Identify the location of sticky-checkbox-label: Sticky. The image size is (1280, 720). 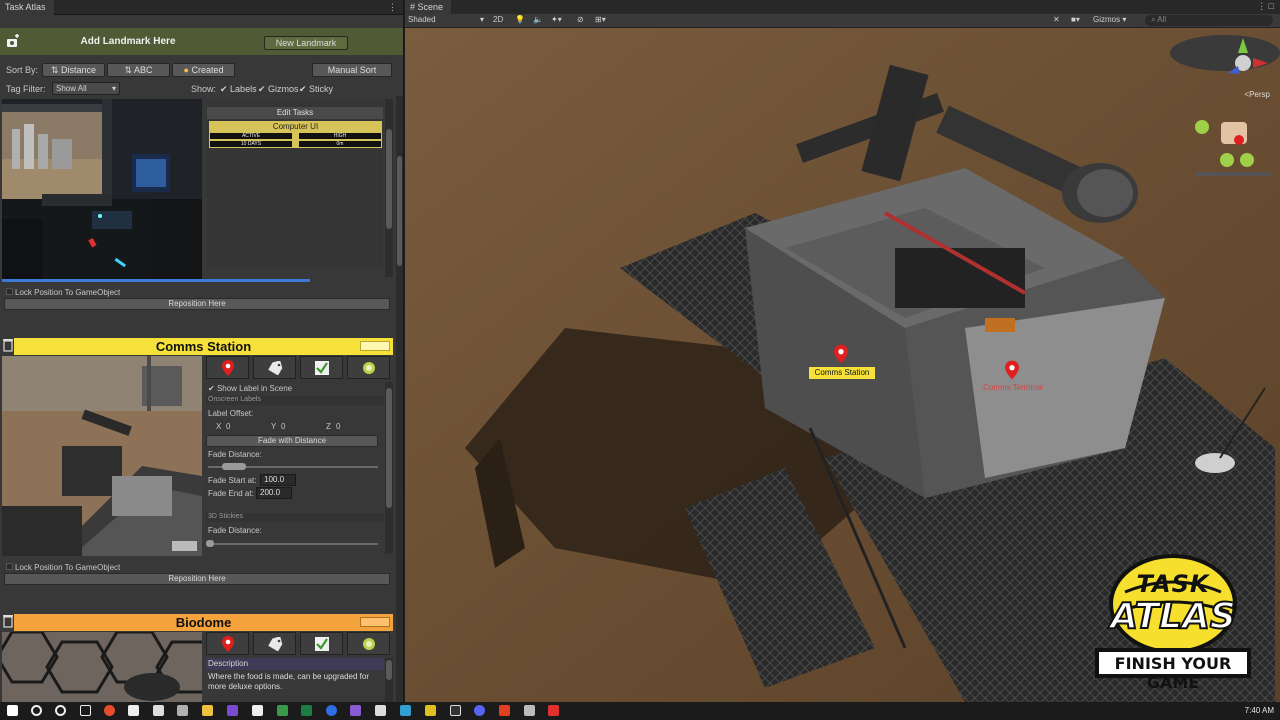
(321, 89).